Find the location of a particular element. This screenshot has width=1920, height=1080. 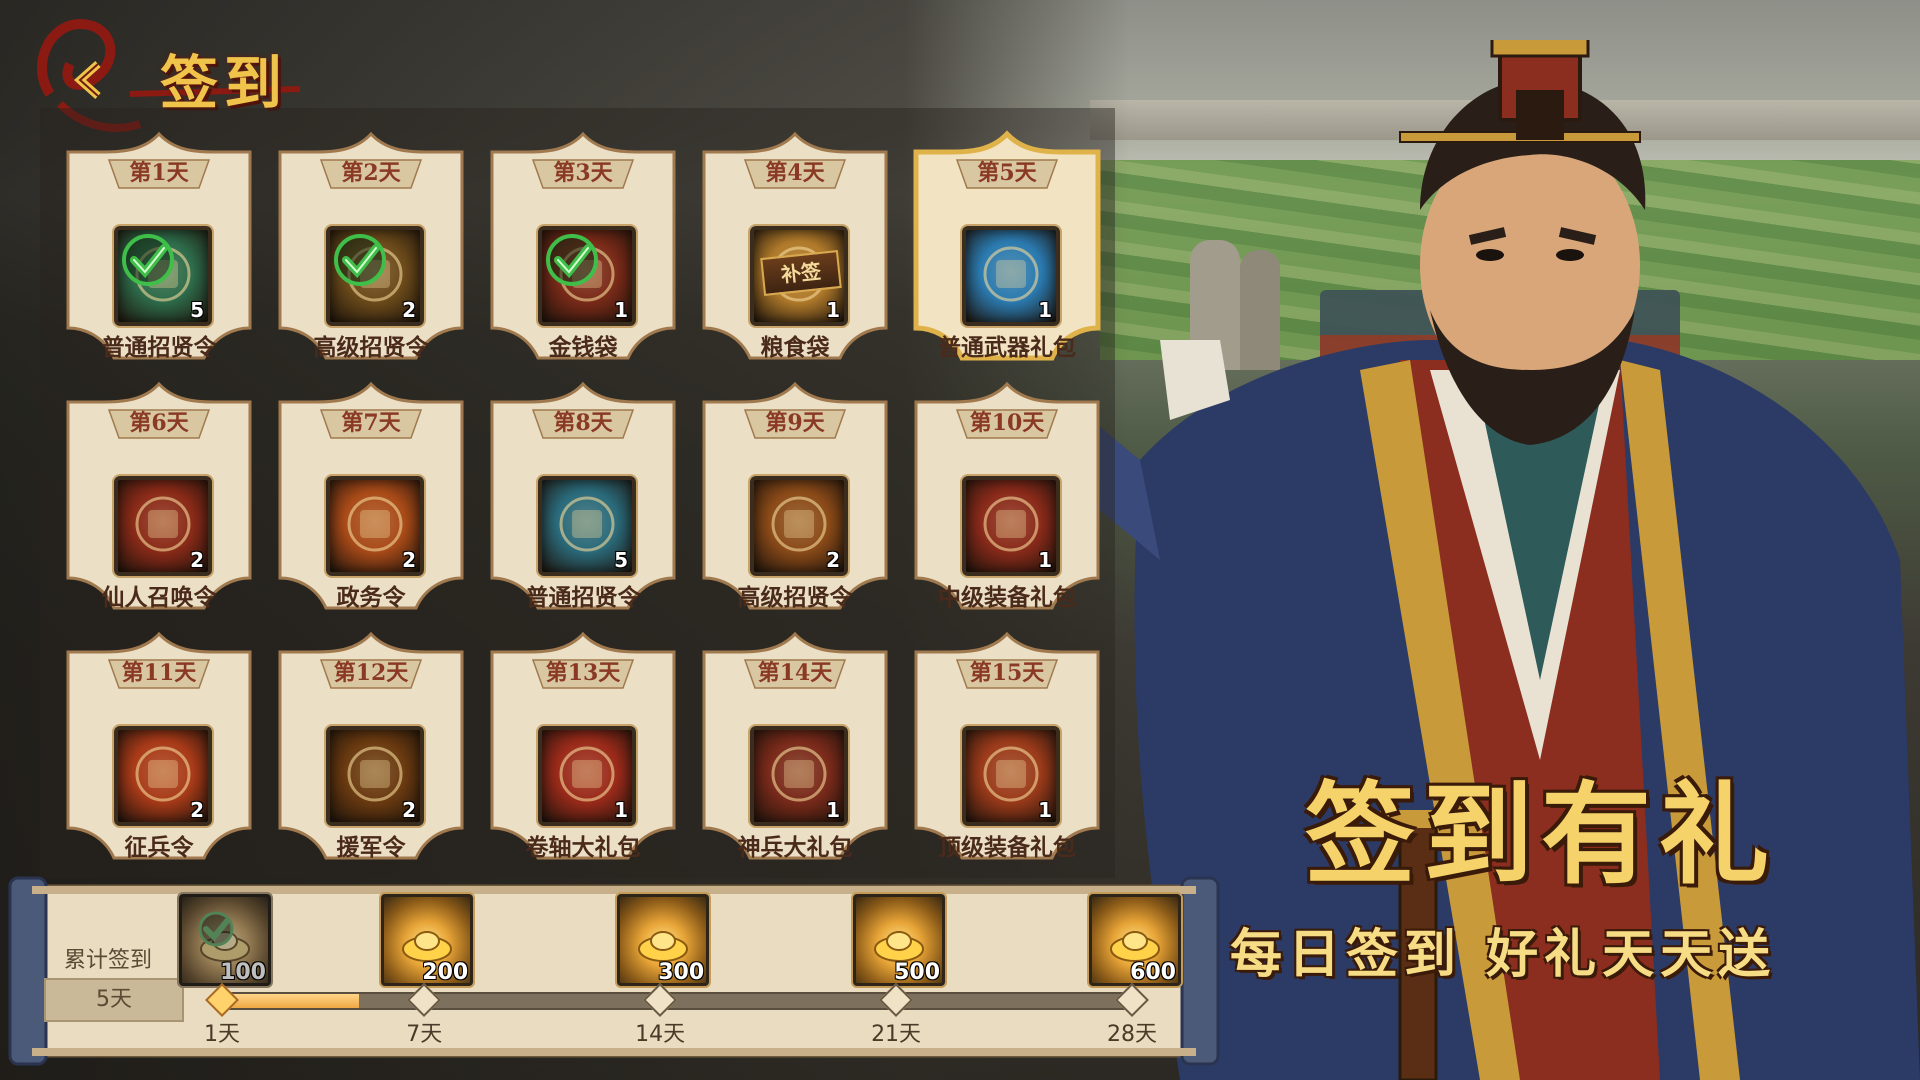

reward-card: 第1天 5 普通招贤令 is located at coordinates (159, 246).